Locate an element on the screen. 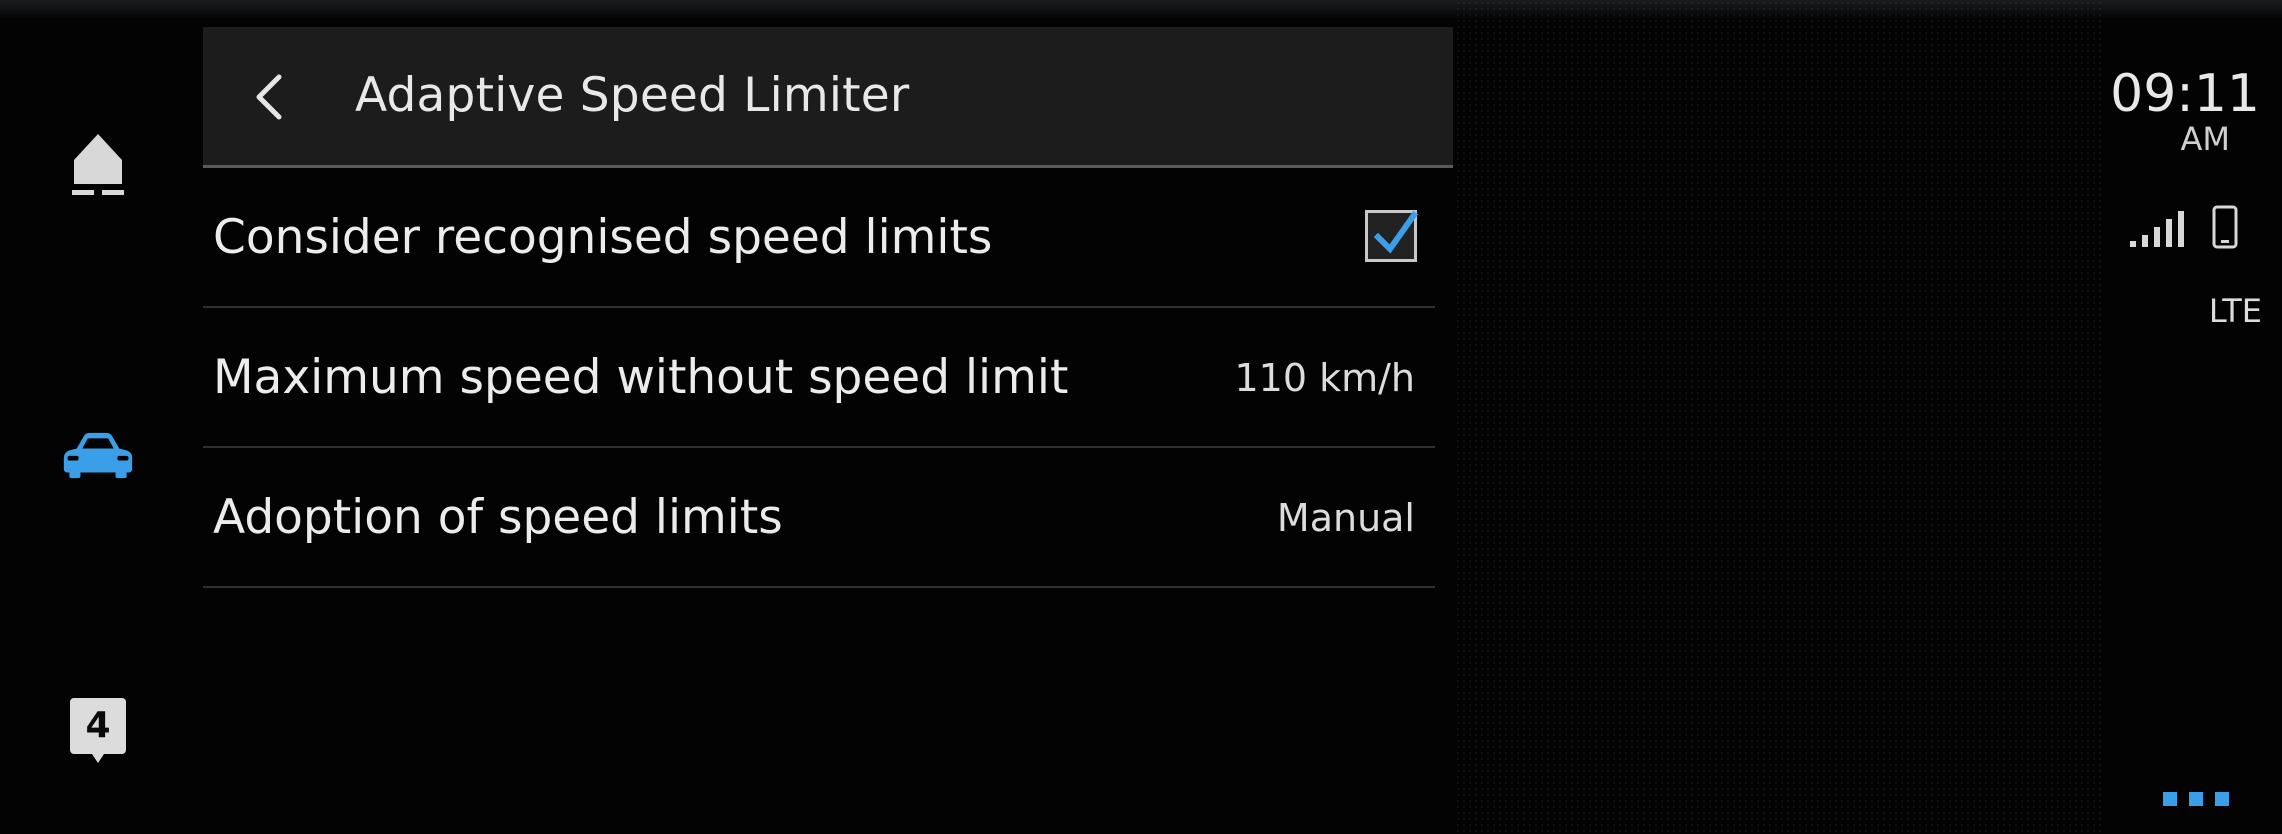 The image size is (2282, 834). status-icons is located at coordinates (2183, 227).